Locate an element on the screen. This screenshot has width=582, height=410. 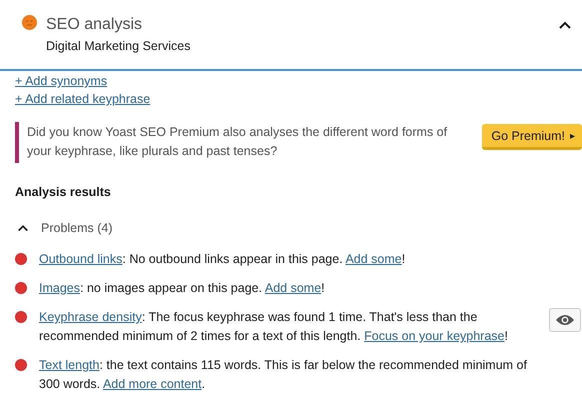
focus-keyphrase: Digital Marketing Services is located at coordinates (119, 46).